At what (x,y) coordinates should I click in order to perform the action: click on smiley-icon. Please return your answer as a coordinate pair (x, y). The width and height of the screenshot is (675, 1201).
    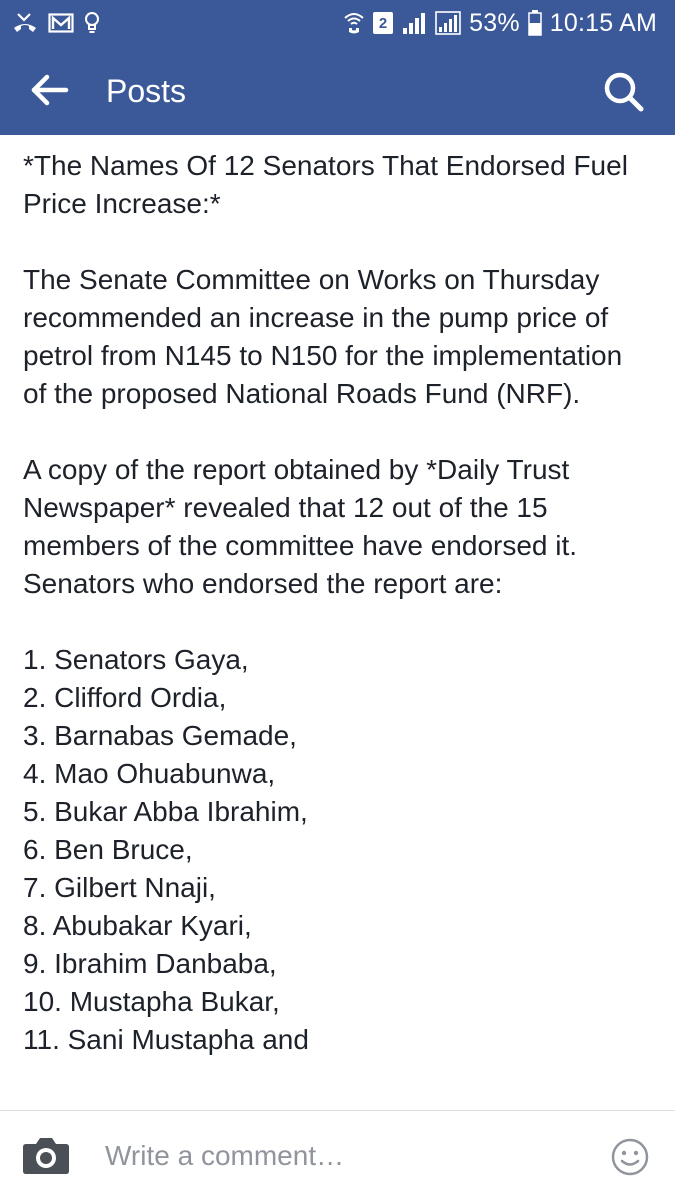
    Looking at the image, I should click on (630, 1157).